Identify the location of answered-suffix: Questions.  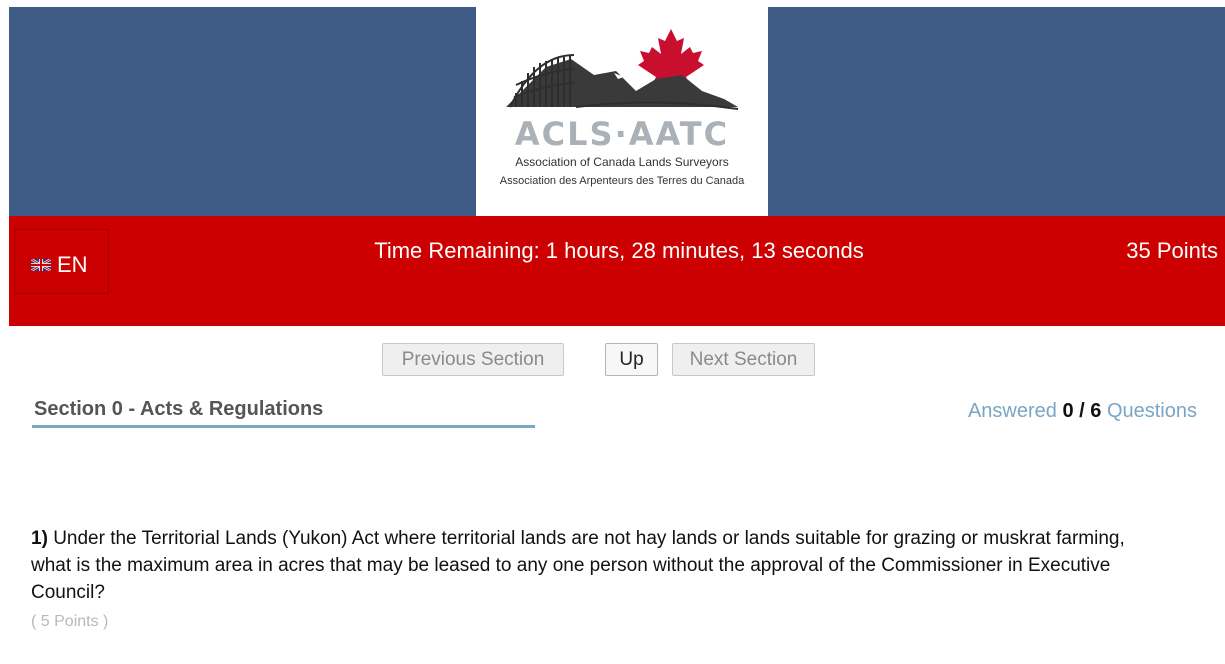
(1151, 411).